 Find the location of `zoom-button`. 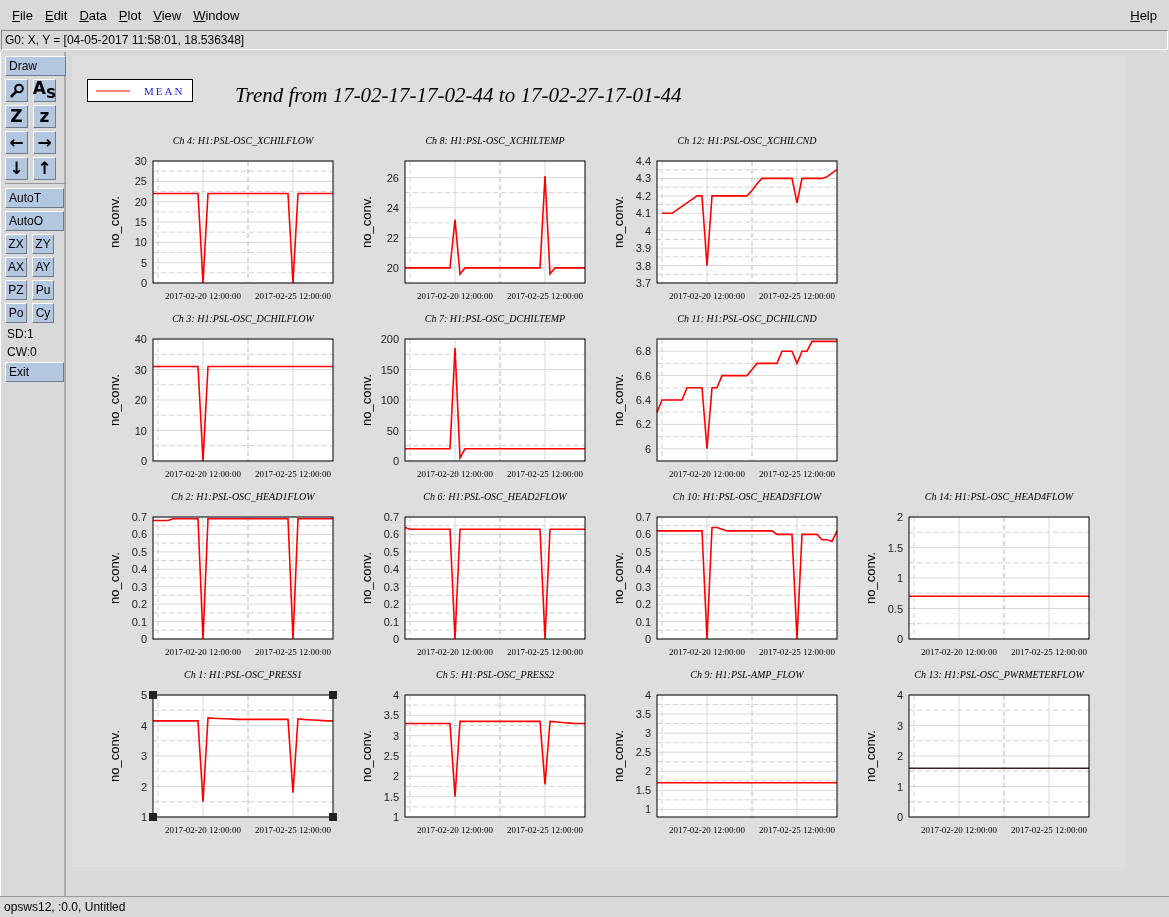

zoom-button is located at coordinates (16, 90).